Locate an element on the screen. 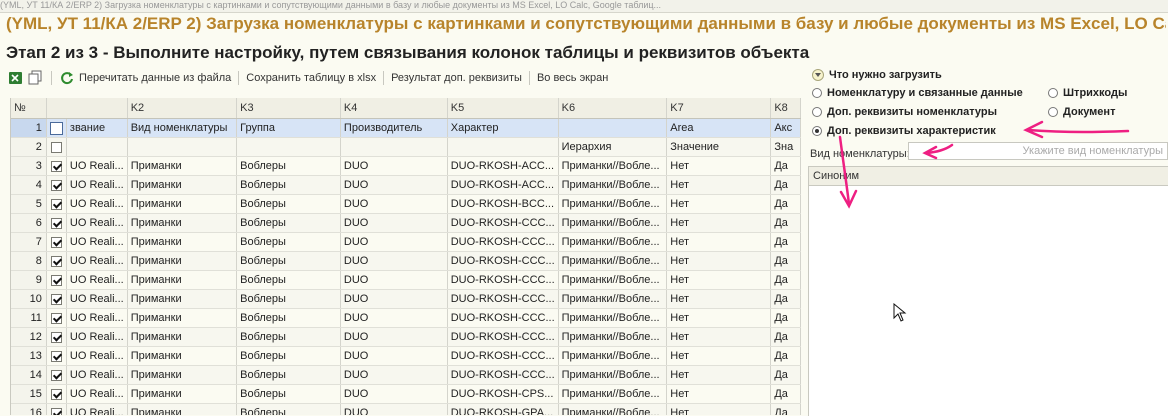 Image resolution: width=1168 pixels, height=416 pixels. header-check is located at coordinates (87, 108).